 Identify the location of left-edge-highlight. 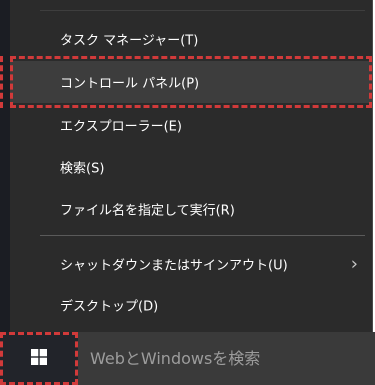
(4, 82).